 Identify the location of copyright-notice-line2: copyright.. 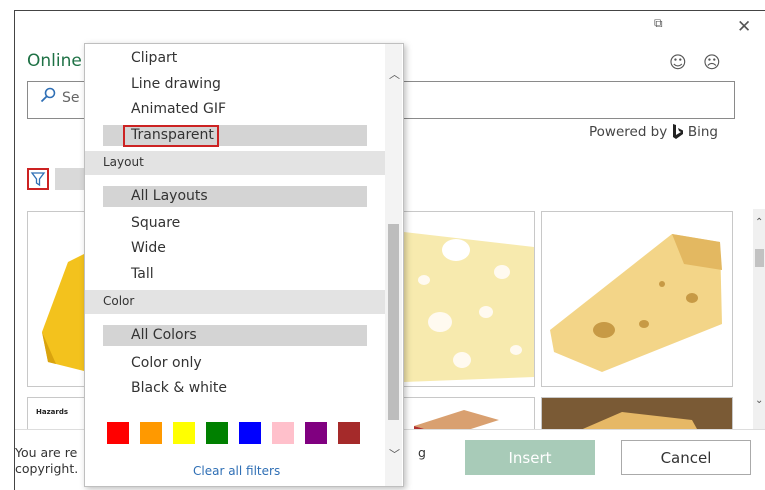
(47, 468).